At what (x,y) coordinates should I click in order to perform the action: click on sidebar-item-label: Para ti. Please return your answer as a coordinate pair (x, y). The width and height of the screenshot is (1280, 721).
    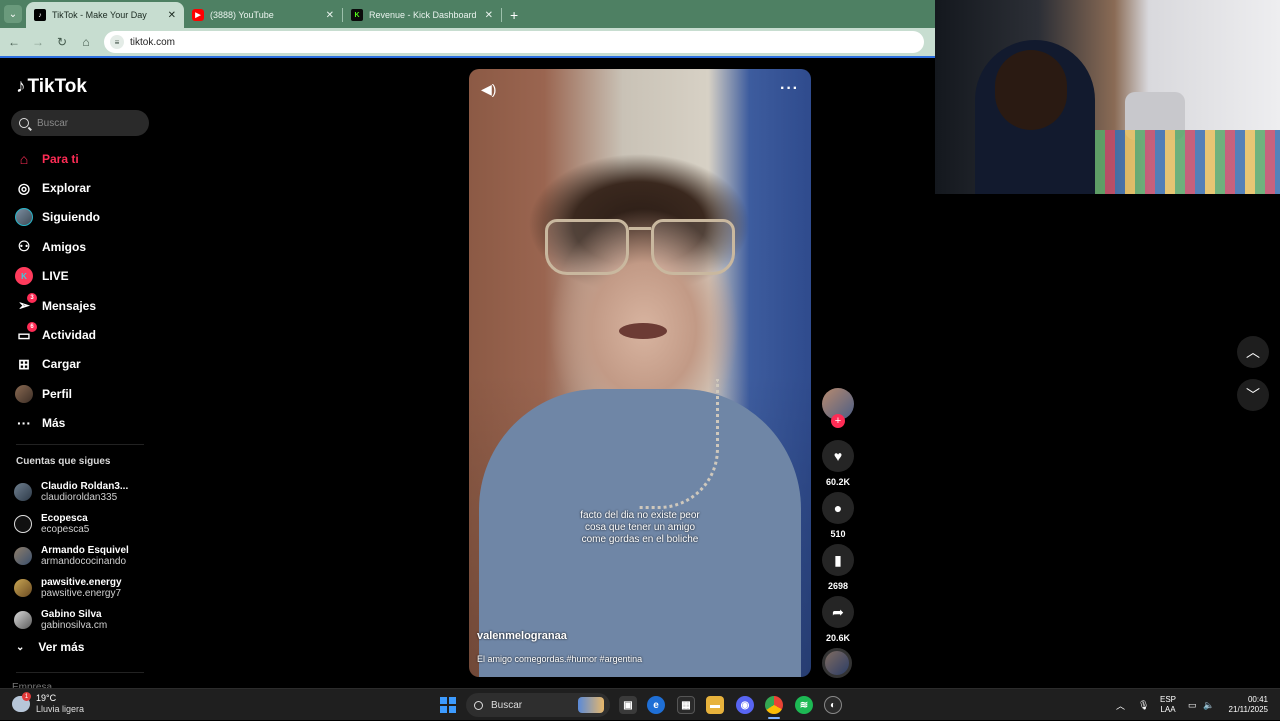
    Looking at the image, I should click on (60, 158).